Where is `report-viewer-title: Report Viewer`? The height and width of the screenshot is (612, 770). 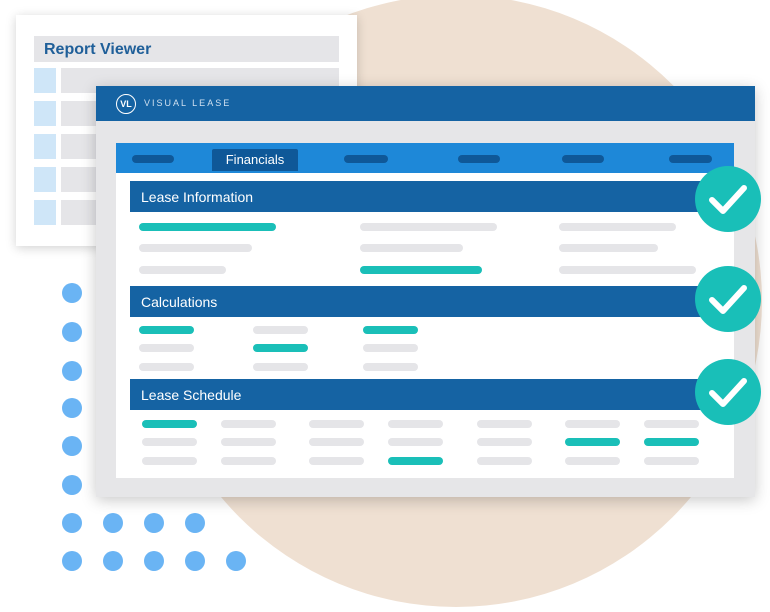 report-viewer-title: Report Viewer is located at coordinates (98, 49).